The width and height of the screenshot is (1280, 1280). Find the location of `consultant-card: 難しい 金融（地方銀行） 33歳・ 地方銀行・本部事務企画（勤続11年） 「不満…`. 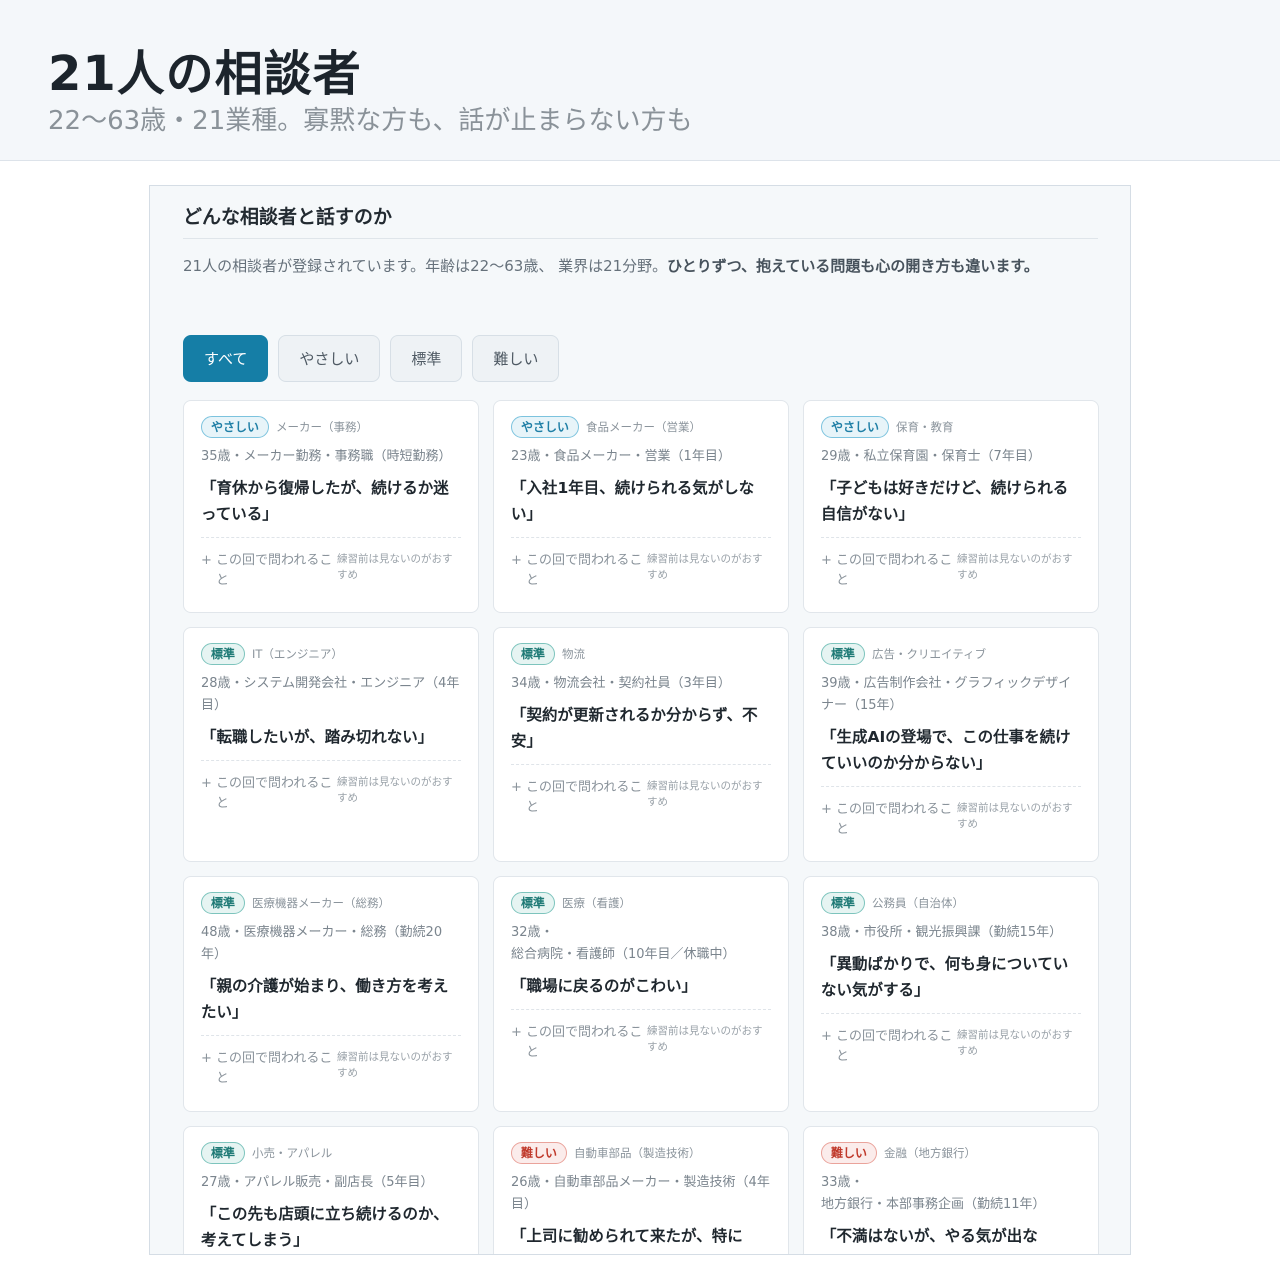

consultant-card: 難しい 金融（地方銀行） 33歳・ 地方銀行・本部事務企画（勤続11年） 「不満… is located at coordinates (951, 1190).